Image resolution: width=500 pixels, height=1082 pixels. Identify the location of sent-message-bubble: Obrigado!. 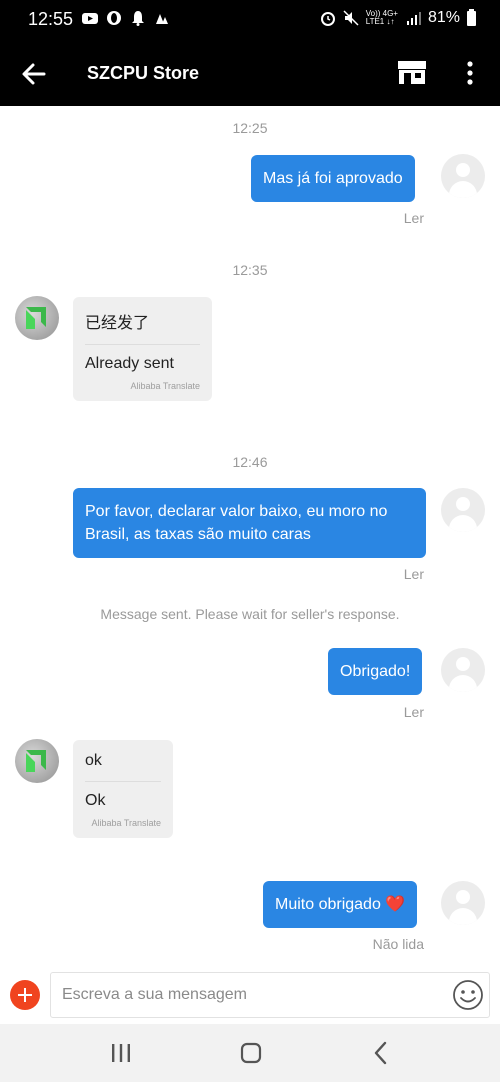
(375, 671).